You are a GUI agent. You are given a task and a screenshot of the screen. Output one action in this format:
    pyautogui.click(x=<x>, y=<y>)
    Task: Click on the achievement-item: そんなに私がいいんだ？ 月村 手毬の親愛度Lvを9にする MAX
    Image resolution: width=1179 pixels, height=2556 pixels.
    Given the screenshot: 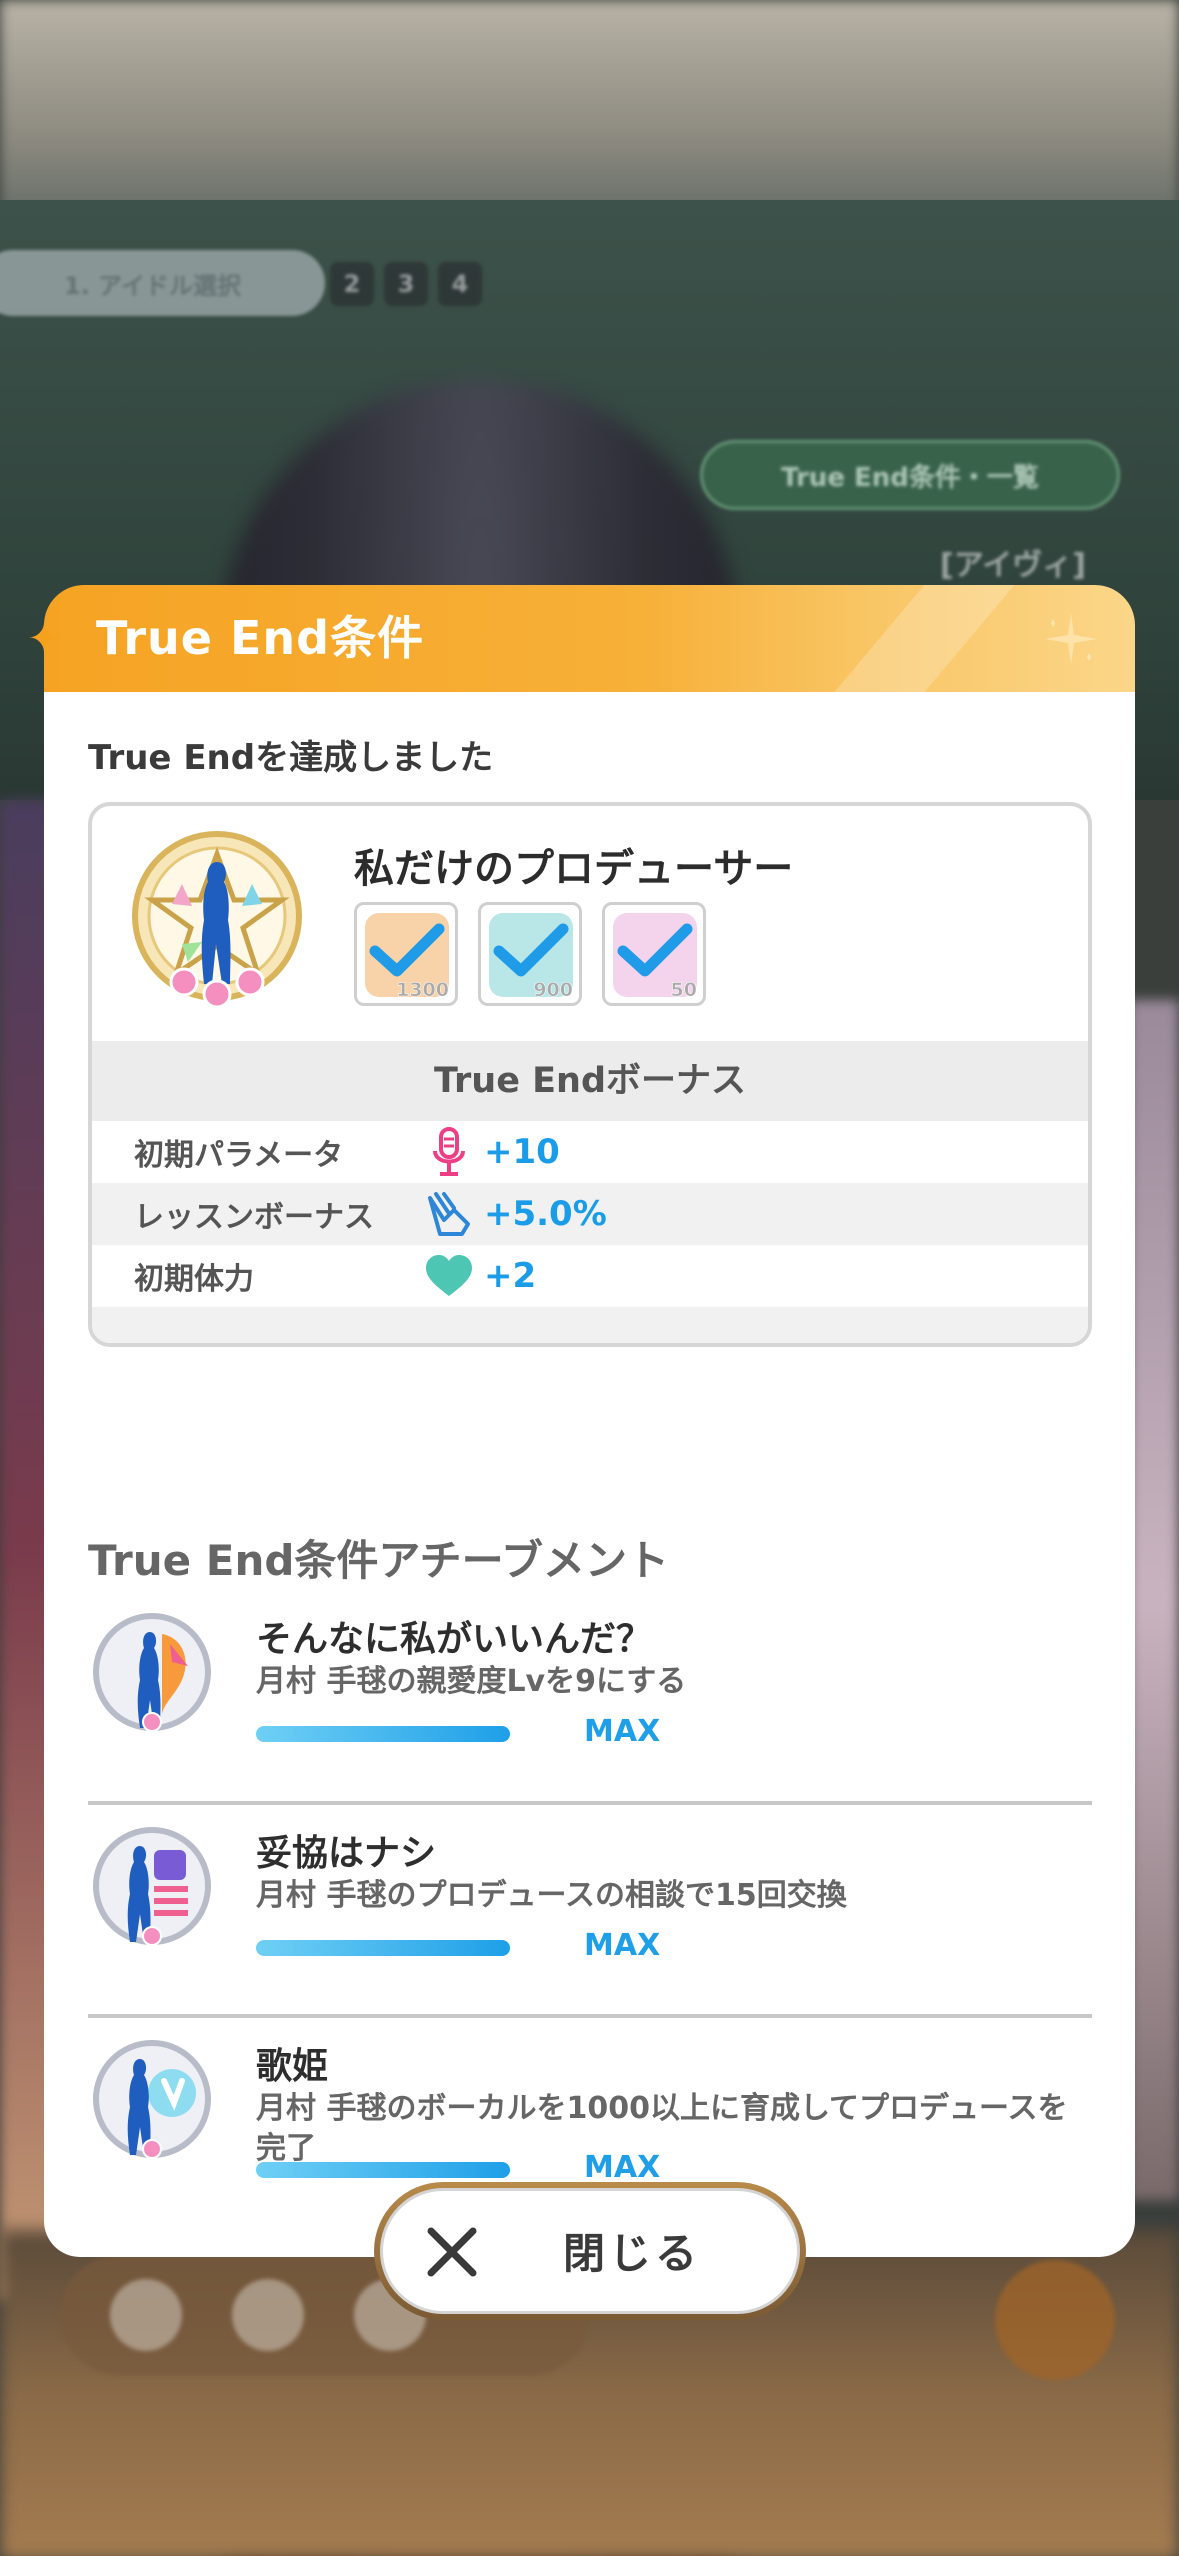 What is the action you would take?
    pyautogui.click(x=590, y=1710)
    